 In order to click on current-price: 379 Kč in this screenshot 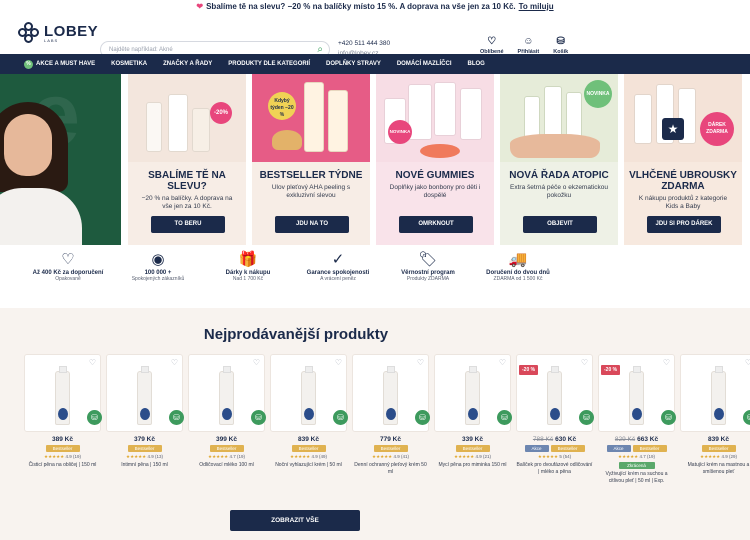, I will do `click(144, 439)`.